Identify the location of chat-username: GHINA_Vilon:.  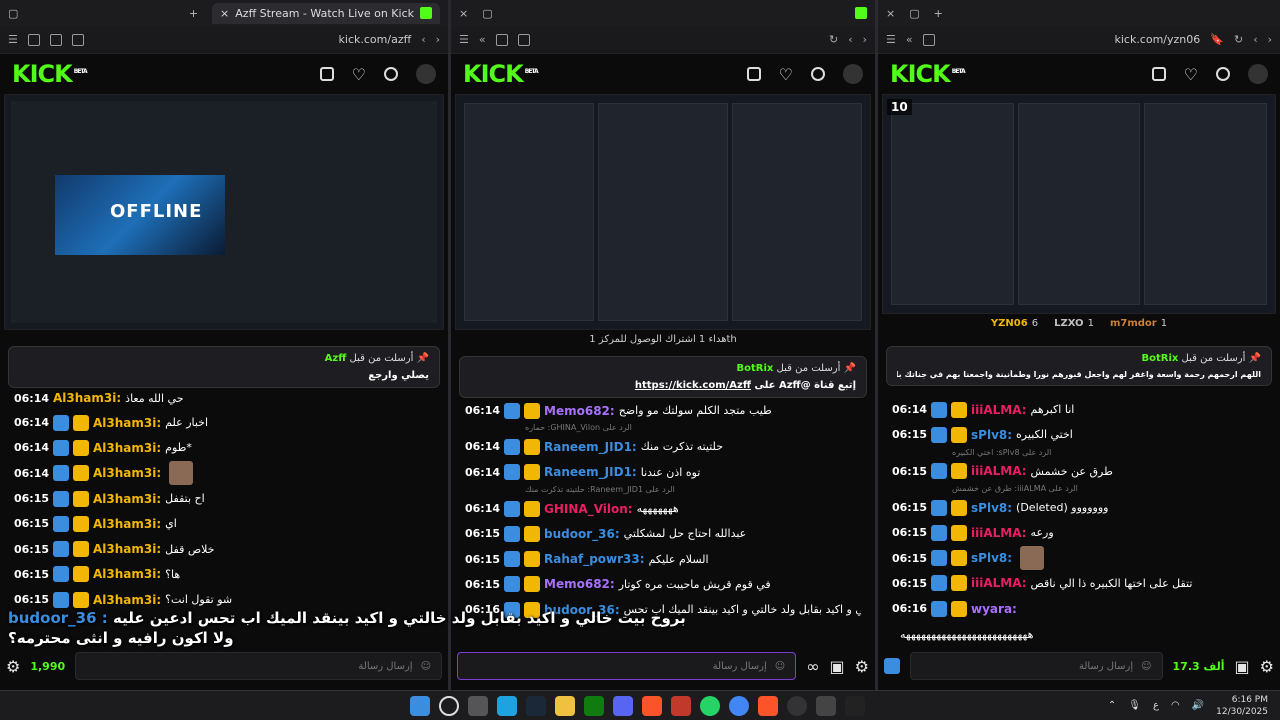
(588, 509).